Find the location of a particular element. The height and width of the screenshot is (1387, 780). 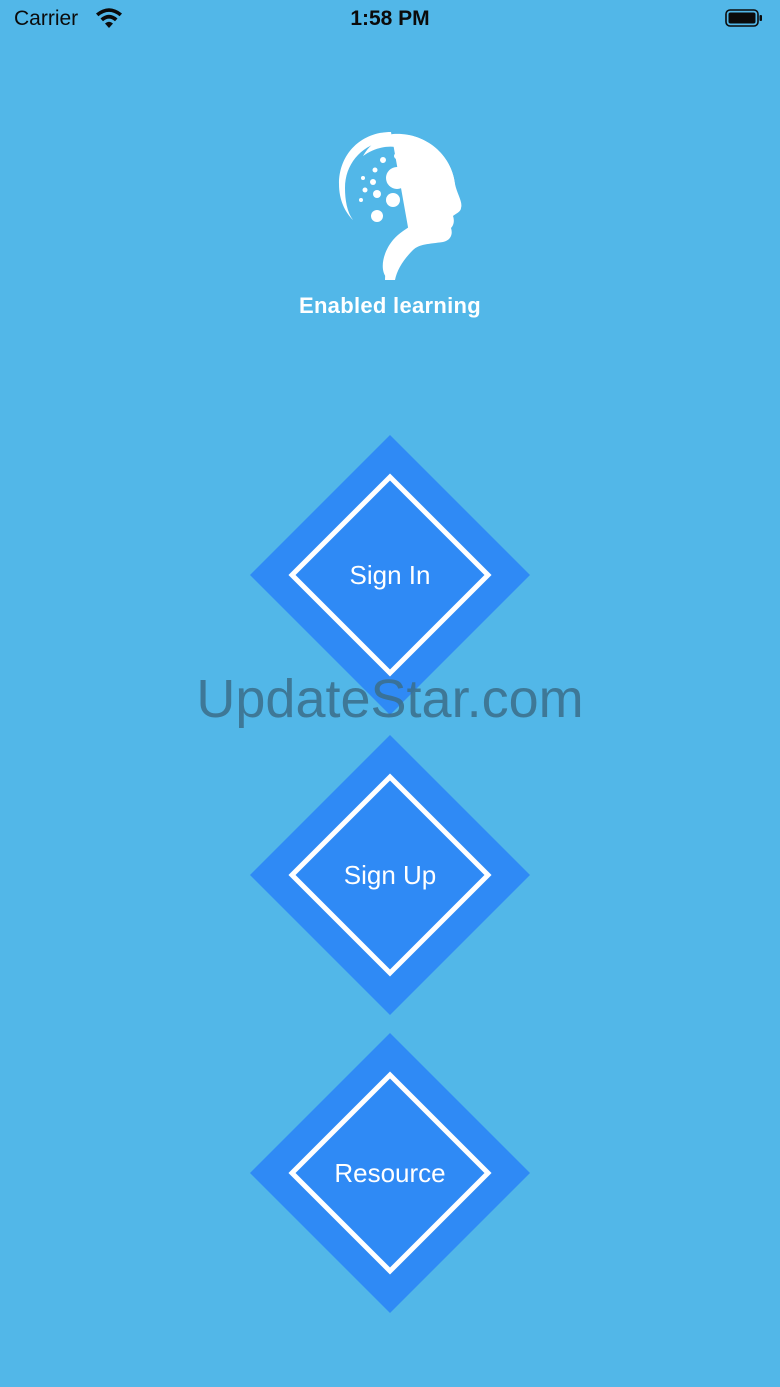

sign-in-label: Sign In is located at coordinates (390, 575).